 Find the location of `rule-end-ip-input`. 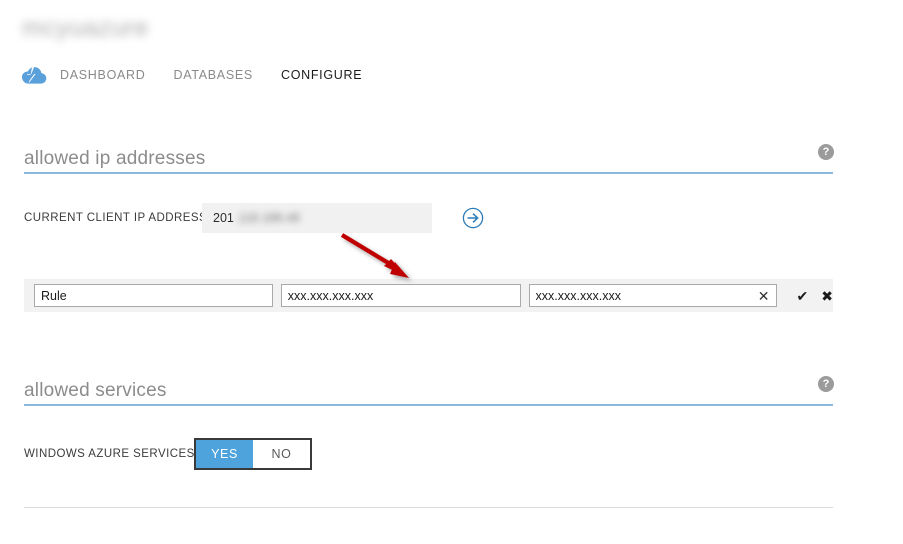

rule-end-ip-input is located at coordinates (652, 295).